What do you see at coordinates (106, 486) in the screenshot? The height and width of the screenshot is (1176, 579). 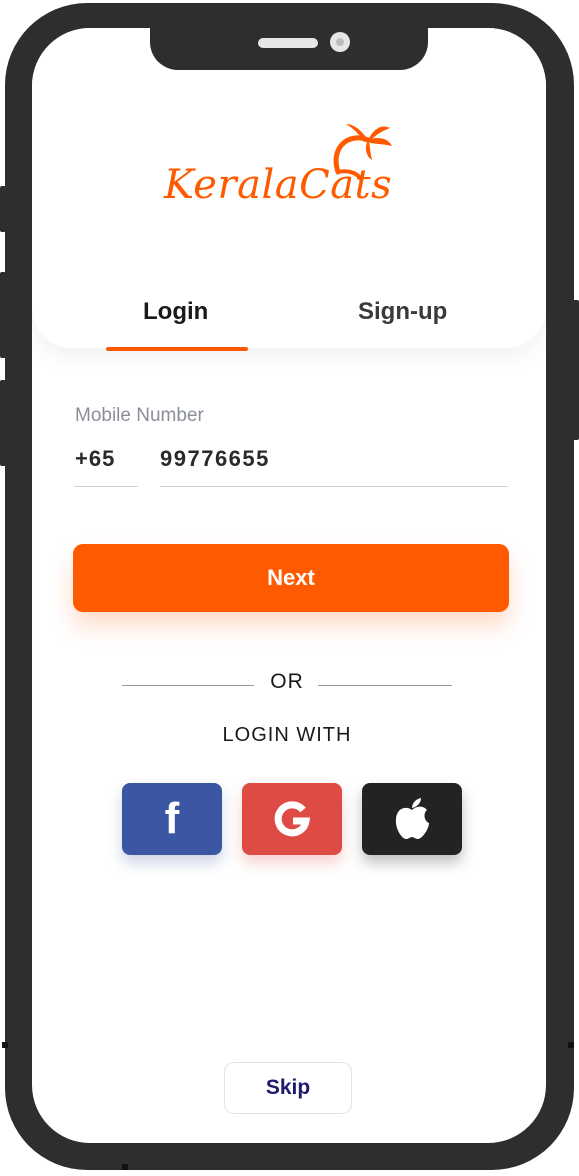 I see `country-code-underline` at bounding box center [106, 486].